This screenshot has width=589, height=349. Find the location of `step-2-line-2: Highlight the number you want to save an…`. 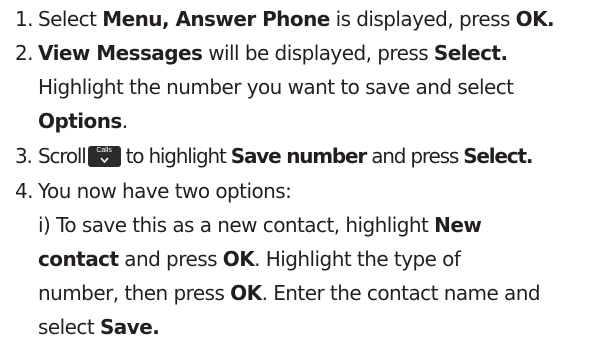

step-2-line-2: Highlight the number you want to save an… is located at coordinates (276, 87).